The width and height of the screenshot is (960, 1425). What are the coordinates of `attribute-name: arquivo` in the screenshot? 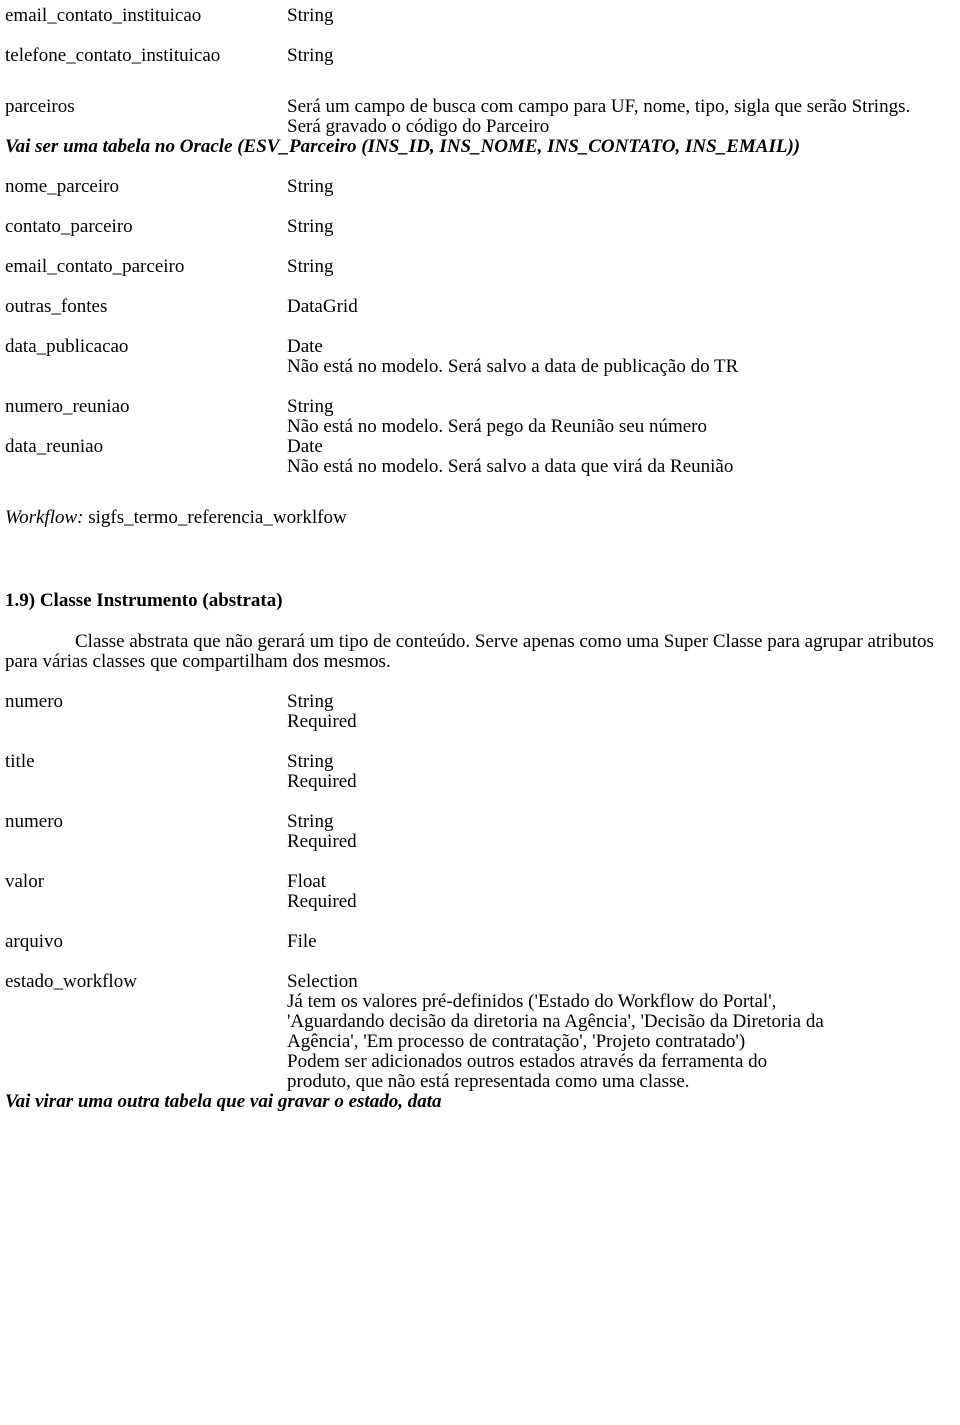 It's located at (34, 941).